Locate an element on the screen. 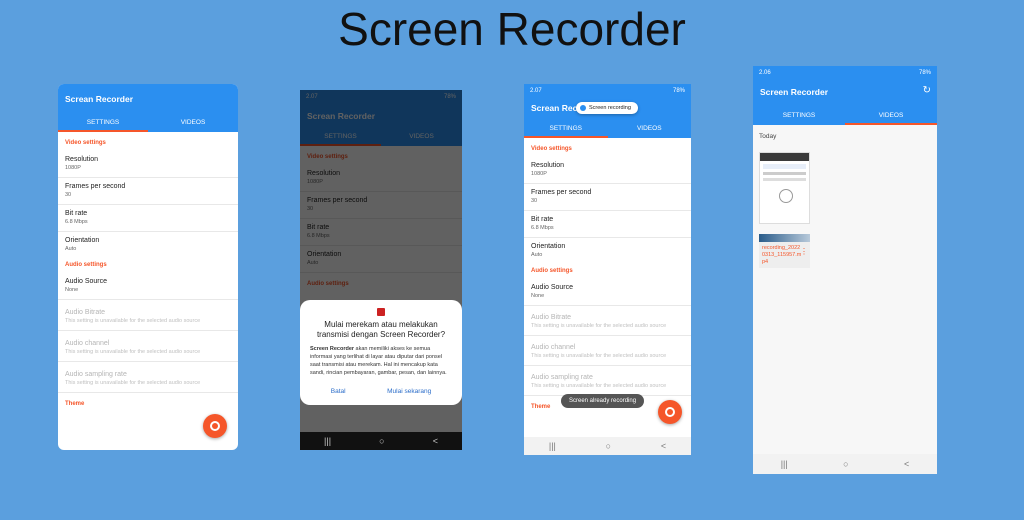 Image resolution: width=1024 pixels, height=520 pixels. status-bar: 2.07 78% is located at coordinates (607, 90).